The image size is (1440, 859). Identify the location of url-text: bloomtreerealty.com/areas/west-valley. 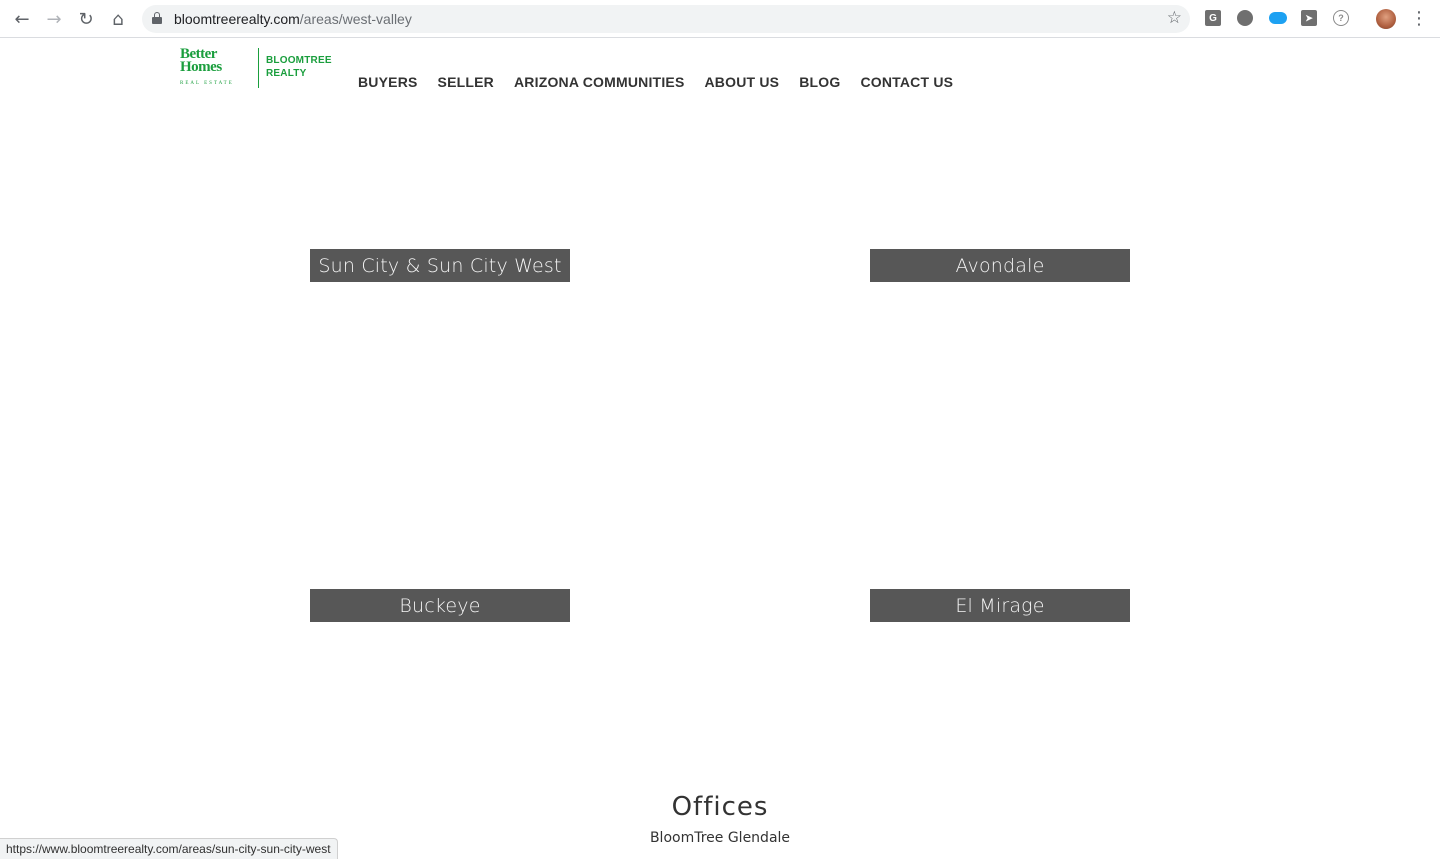
(293, 19).